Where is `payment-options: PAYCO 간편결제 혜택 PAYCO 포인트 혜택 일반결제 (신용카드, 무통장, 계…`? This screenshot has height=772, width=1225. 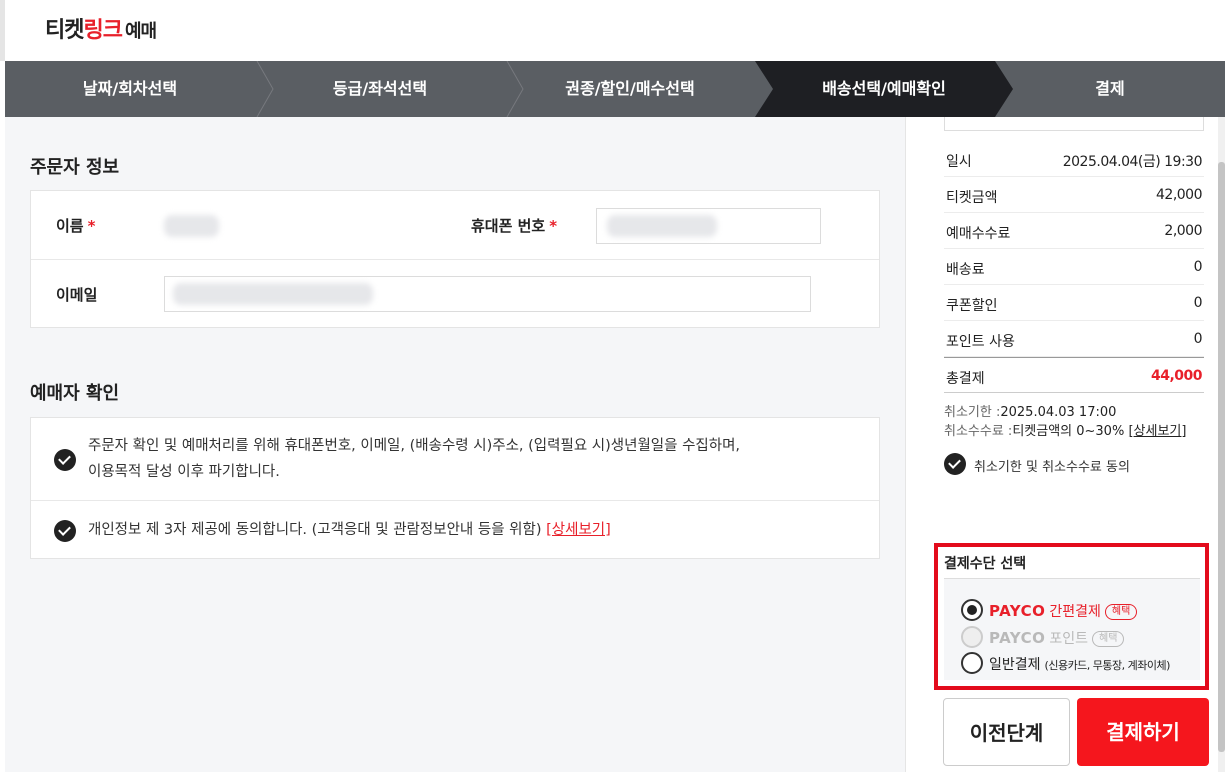 payment-options: PAYCO 간편결제 혜택 PAYCO 포인트 혜택 일반결제 (신용카드, 무통장, 계… is located at coordinates (1072, 629).